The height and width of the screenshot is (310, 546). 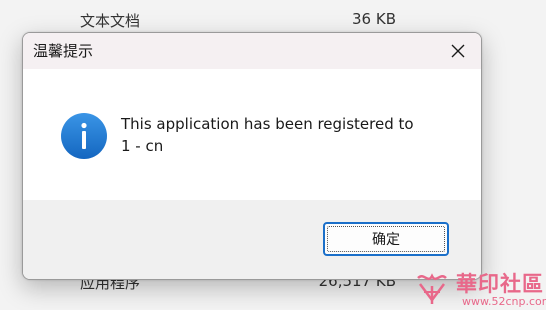 What do you see at coordinates (432, 288) in the screenshot?
I see `watermark-logo-icon` at bounding box center [432, 288].